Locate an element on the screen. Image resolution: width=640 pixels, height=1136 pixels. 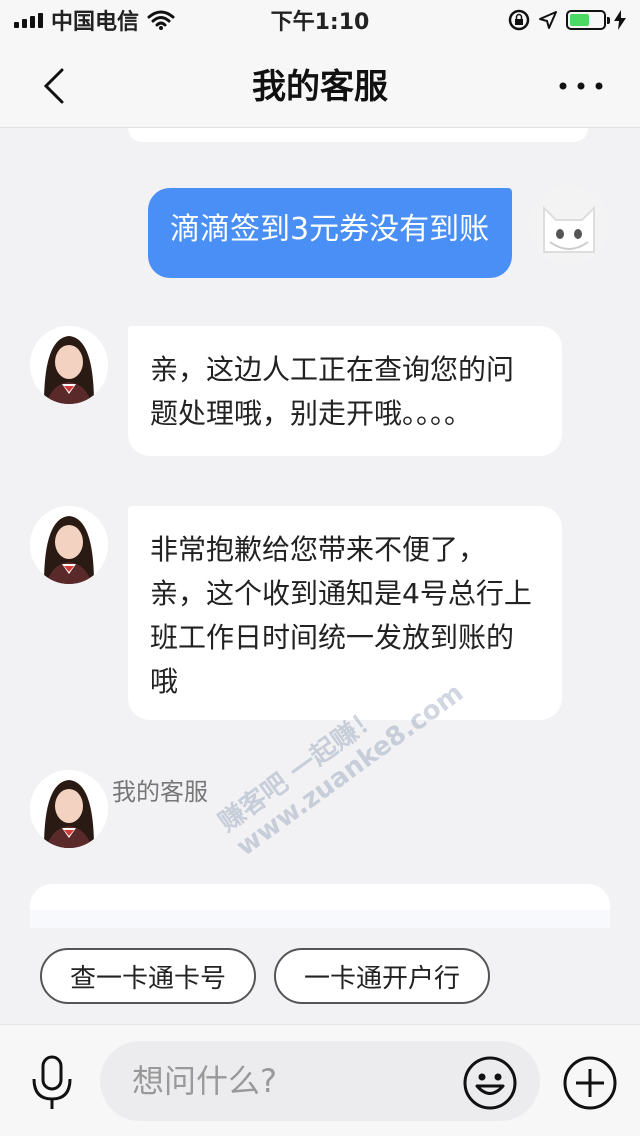
cat-avatar-icon is located at coordinates (569, 225).